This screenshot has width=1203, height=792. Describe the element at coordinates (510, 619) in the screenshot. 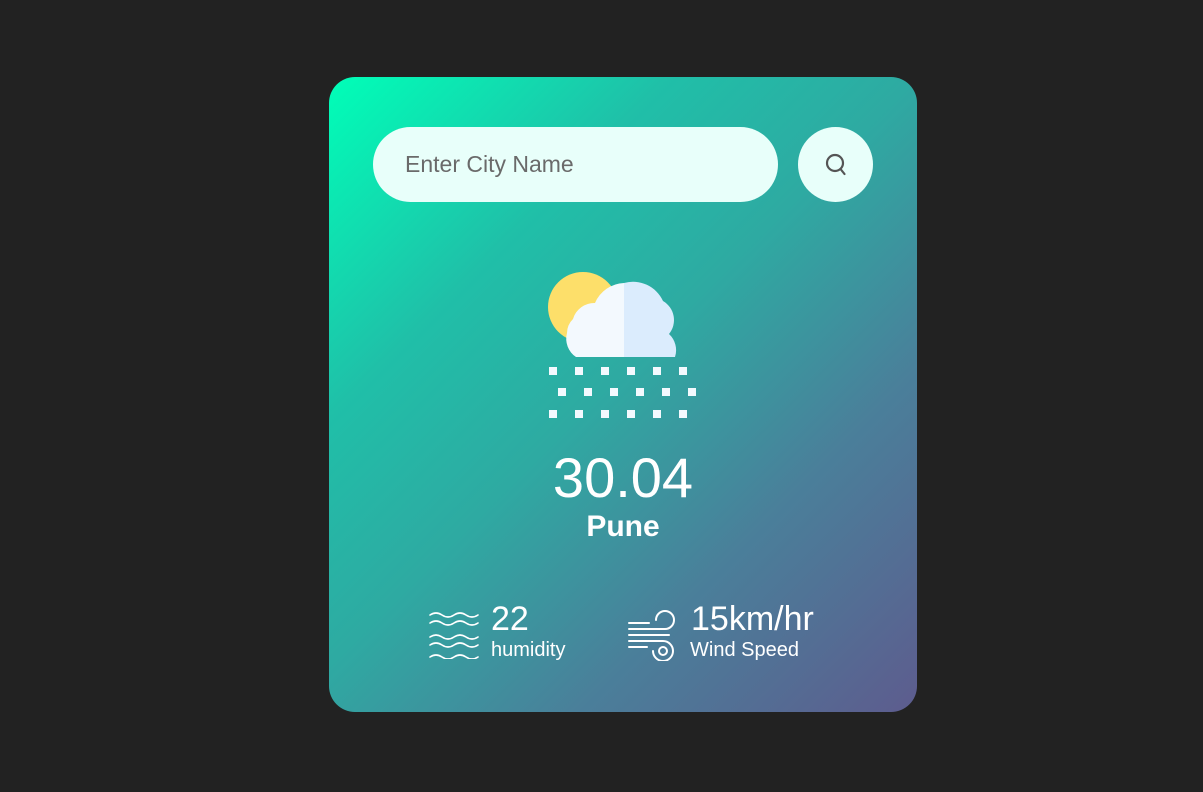

I see `humidity-value: 22` at that location.